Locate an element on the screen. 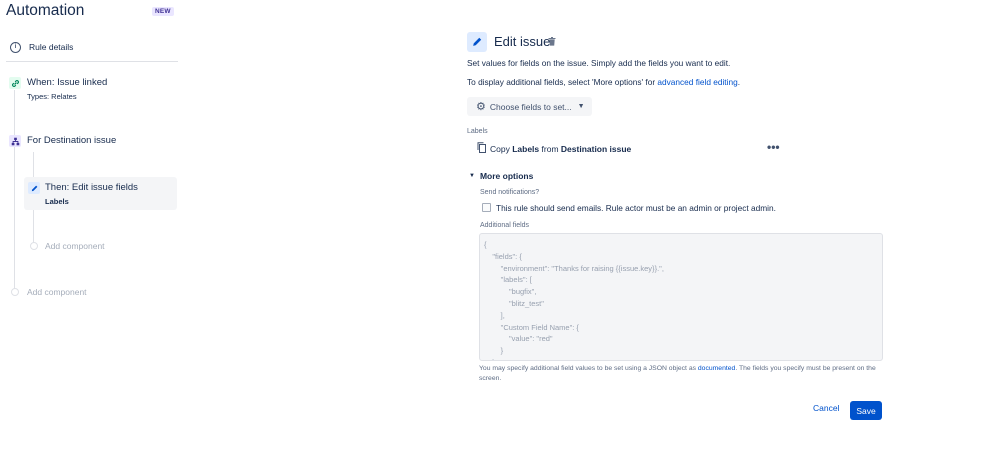 The width and height of the screenshot is (999, 464). more-options-toggle: ▼ More options is located at coordinates (501, 176).